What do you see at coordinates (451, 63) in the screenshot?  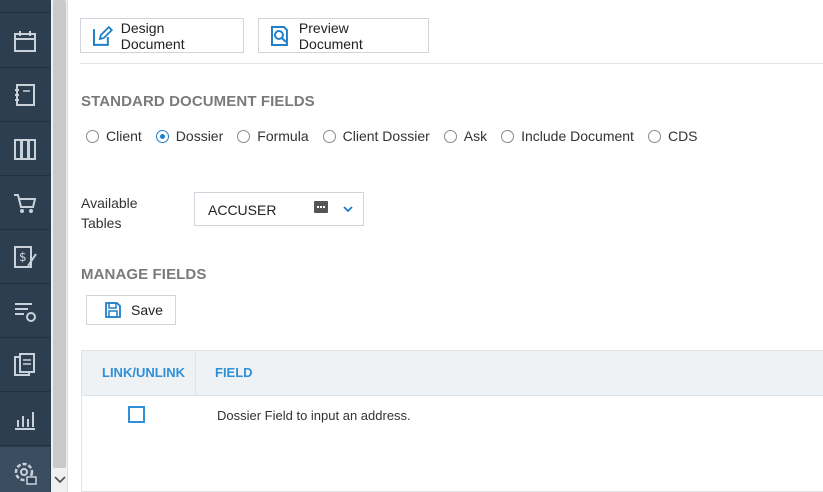 I see `toolbar-divider` at bounding box center [451, 63].